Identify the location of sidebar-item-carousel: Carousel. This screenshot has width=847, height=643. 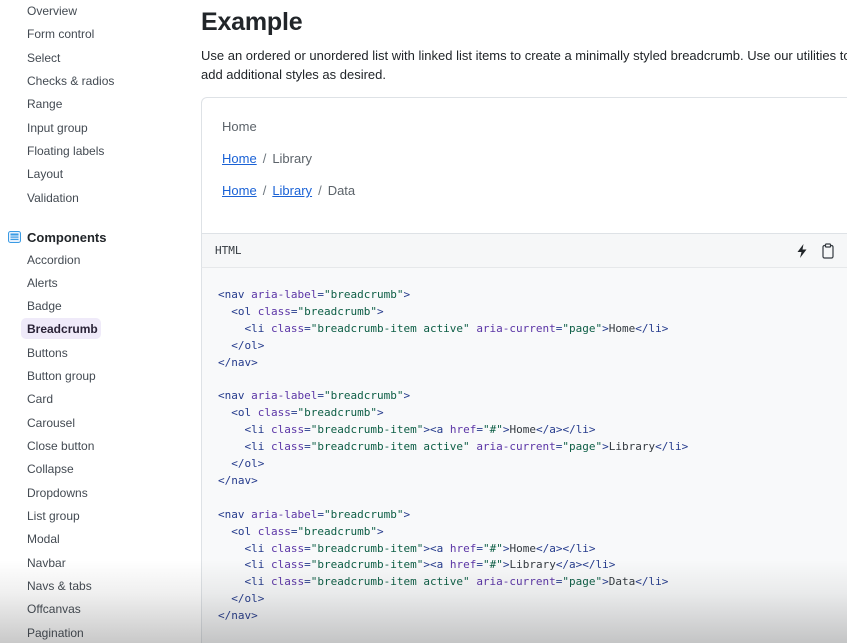
(51, 423).